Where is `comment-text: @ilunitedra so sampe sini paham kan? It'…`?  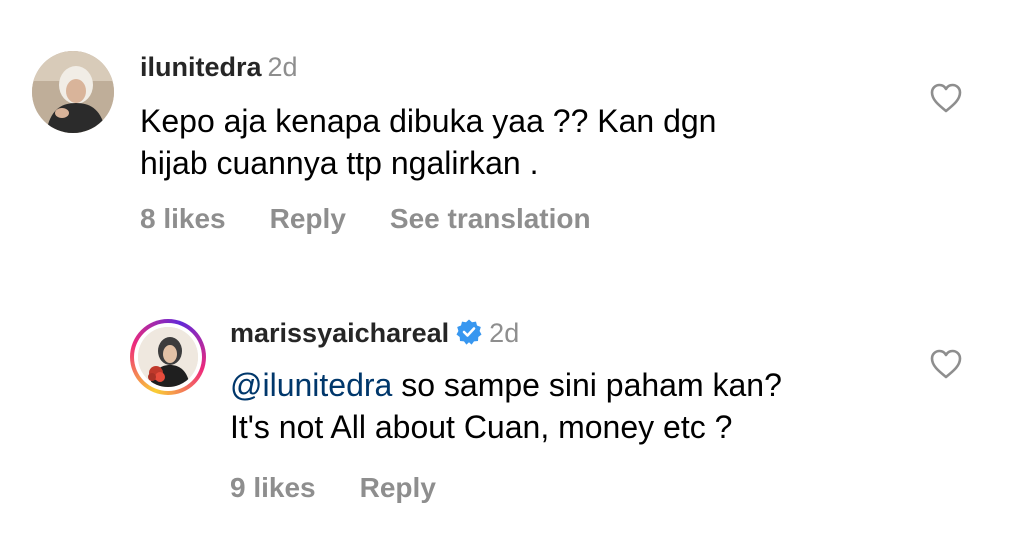
comment-text: @ilunitedra so sampe sini paham kan? It'… is located at coordinates (580, 406).